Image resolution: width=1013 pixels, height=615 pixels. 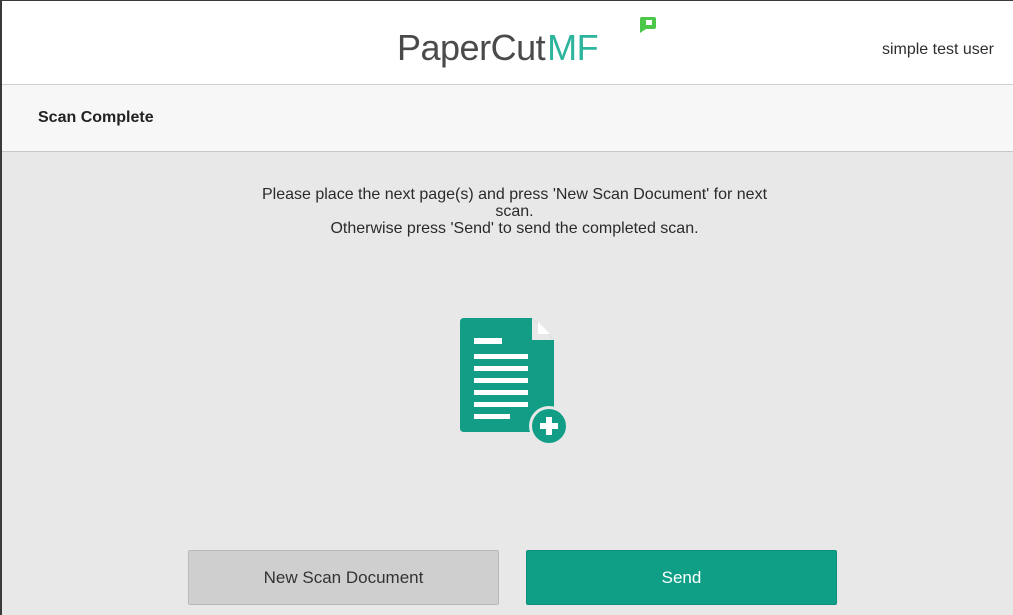 What do you see at coordinates (573, 47) in the screenshot?
I see `logo-text-accent: MF` at bounding box center [573, 47].